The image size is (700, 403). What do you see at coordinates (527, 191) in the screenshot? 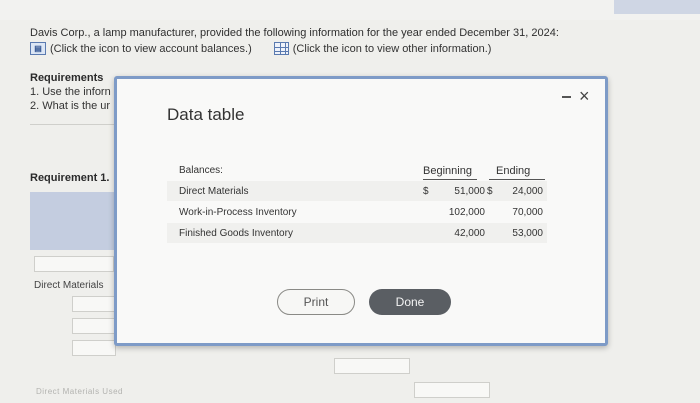
I see `table-cell-ending: 24,000` at bounding box center [527, 191].